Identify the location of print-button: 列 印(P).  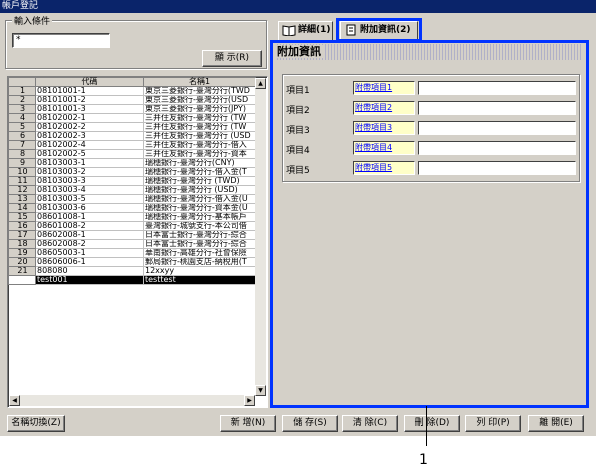
(493, 423).